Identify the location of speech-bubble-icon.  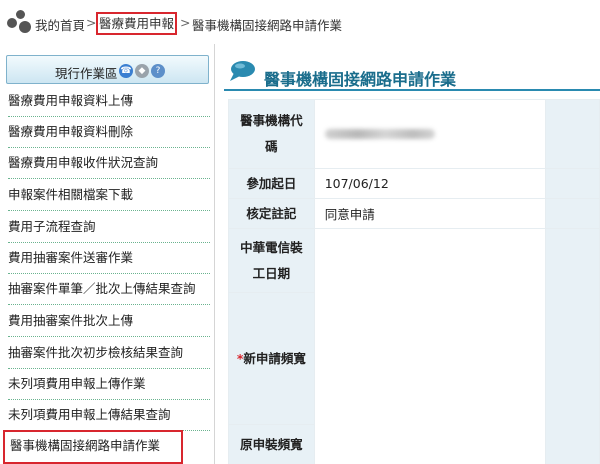
(242, 71).